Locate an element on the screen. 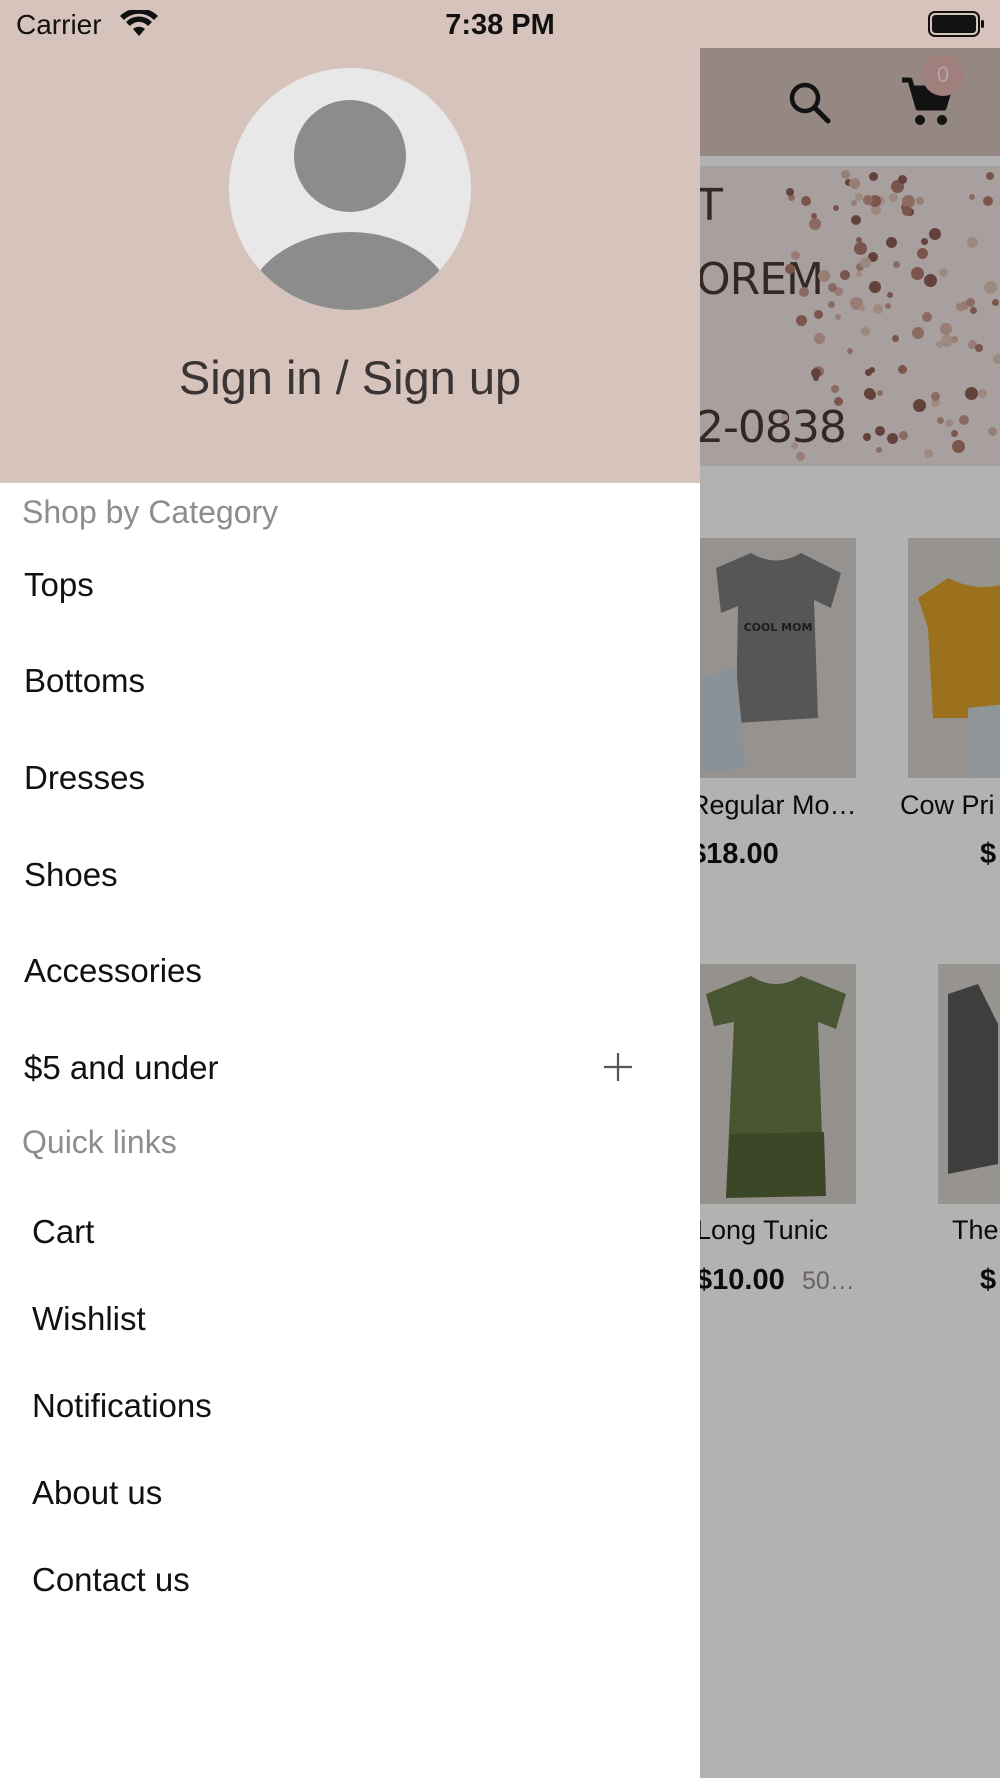  category-item-shoes: Shoes is located at coordinates (350, 878).